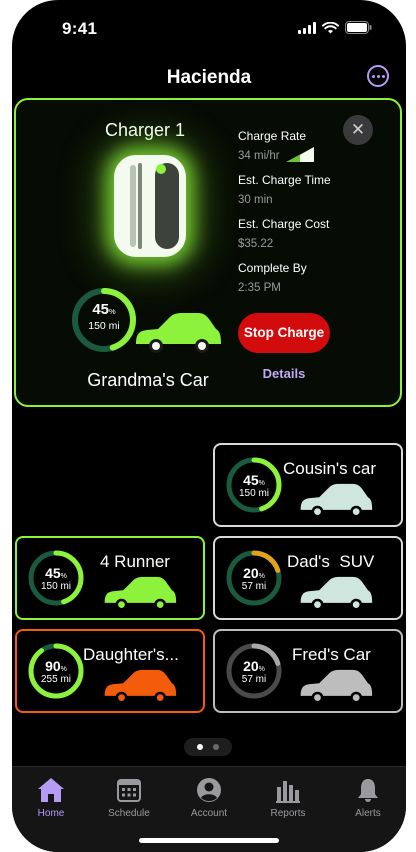 The image size is (416, 852). I want to click on charge-time-label: Est. Charge Time, so click(284, 180).